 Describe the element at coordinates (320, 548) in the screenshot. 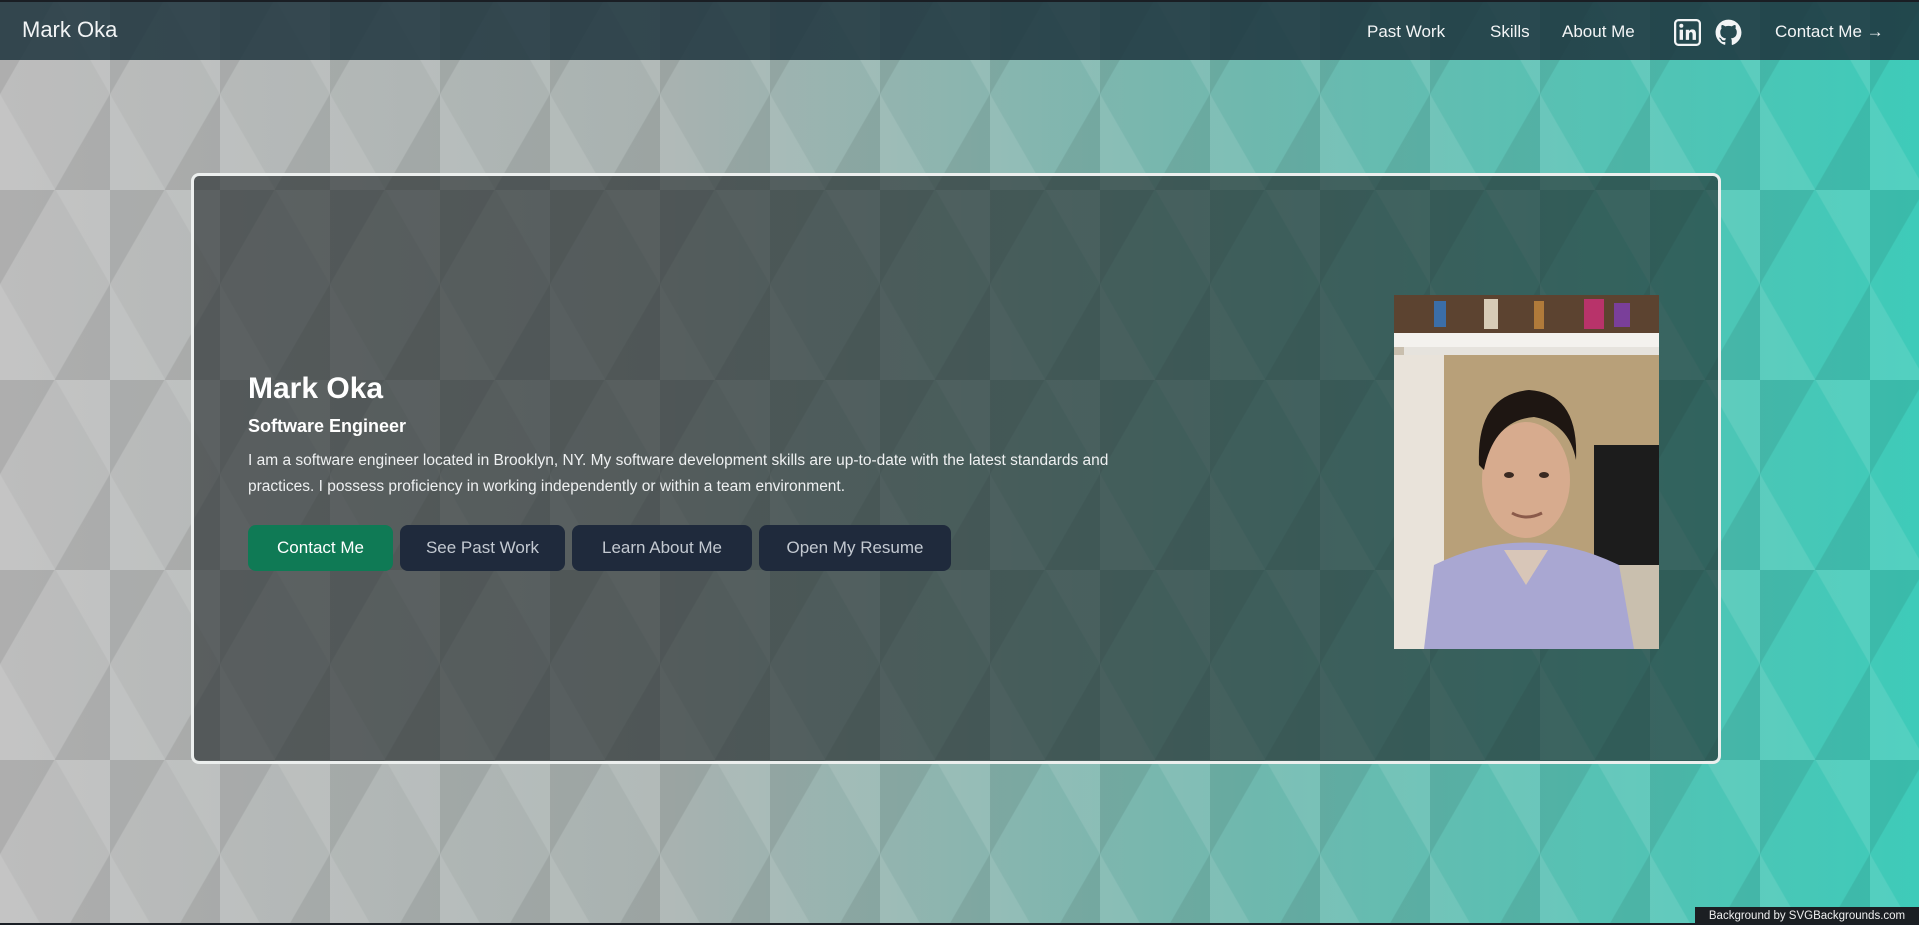

I see `contact-me-button: Contact Me` at that location.